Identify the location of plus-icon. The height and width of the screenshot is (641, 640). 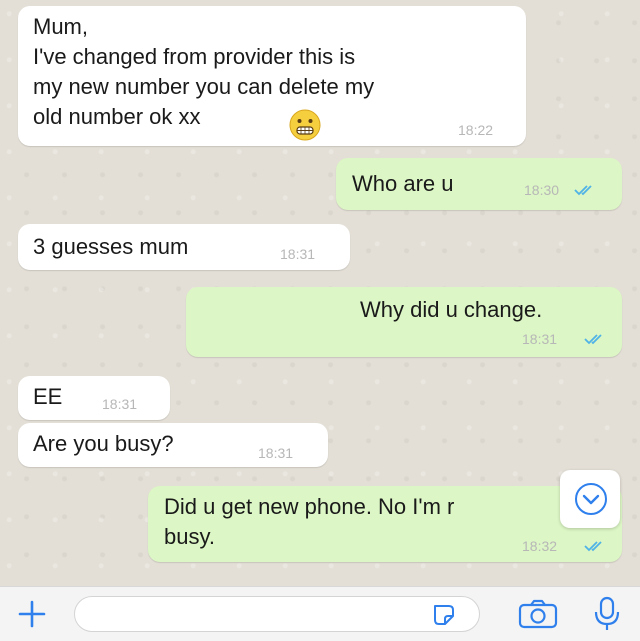
(32, 614).